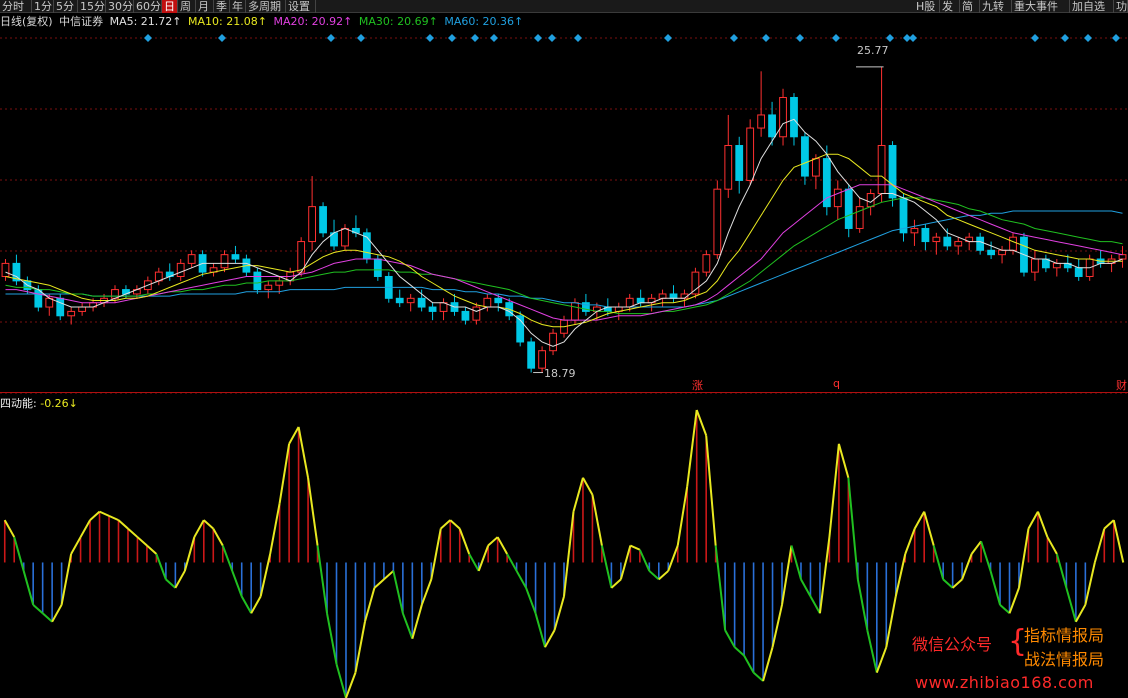 This screenshot has width=1128, height=698. What do you see at coordinates (873, 50) in the screenshot?
I see `high-price-label: 25.77` at bounding box center [873, 50].